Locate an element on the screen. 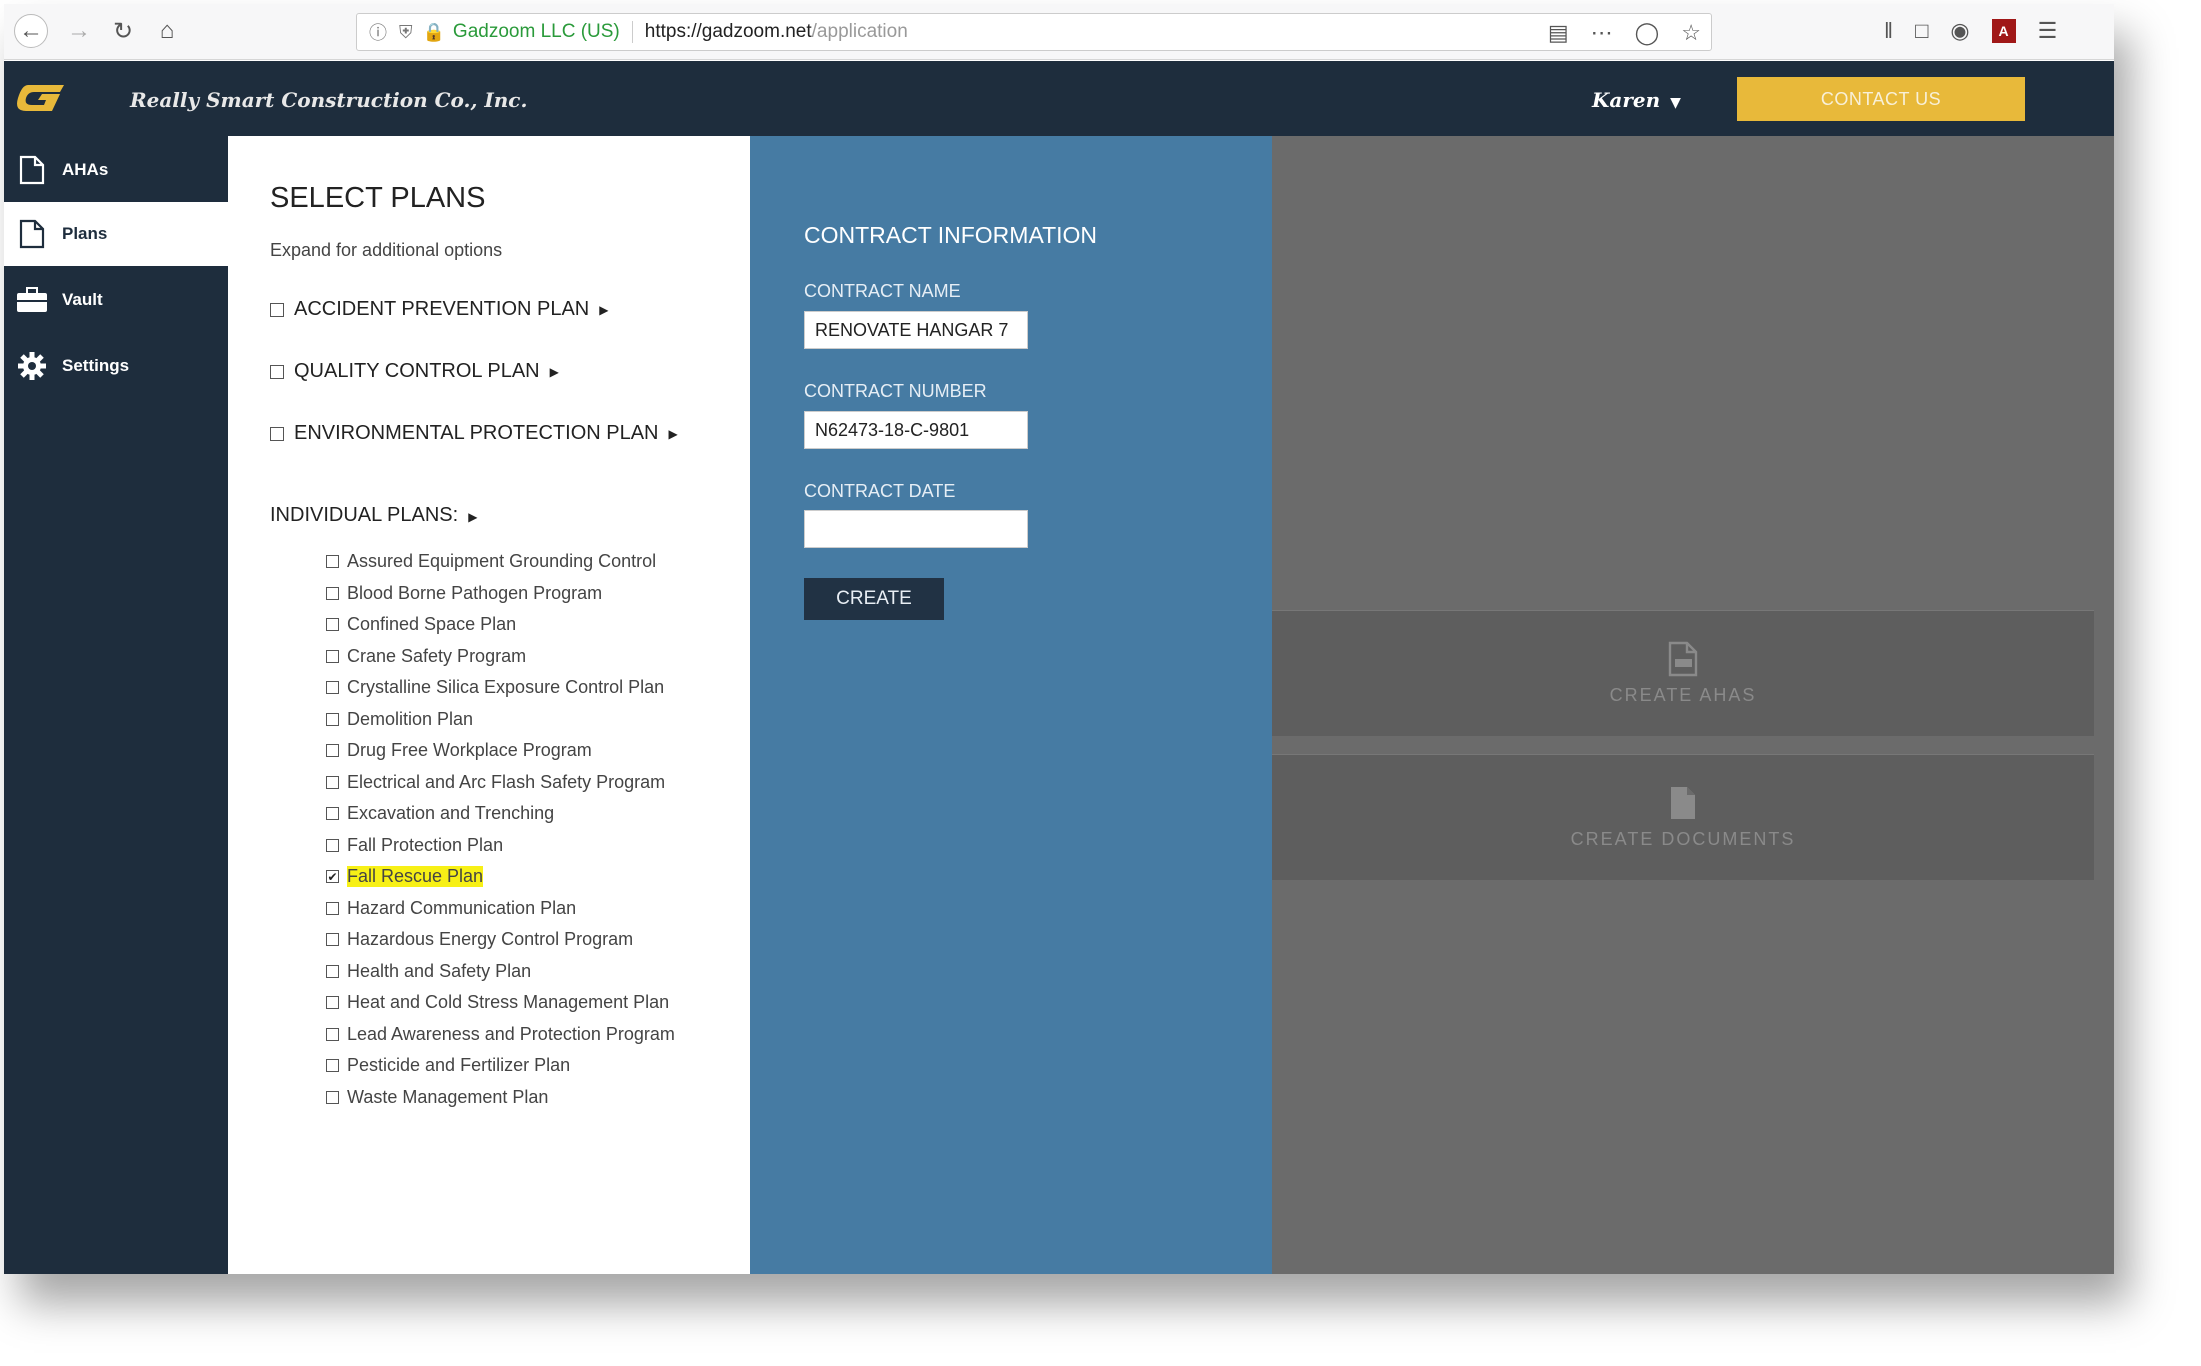 The width and height of the screenshot is (2201, 1366). contract-title: CONTRACT INFORMATION is located at coordinates (951, 235).